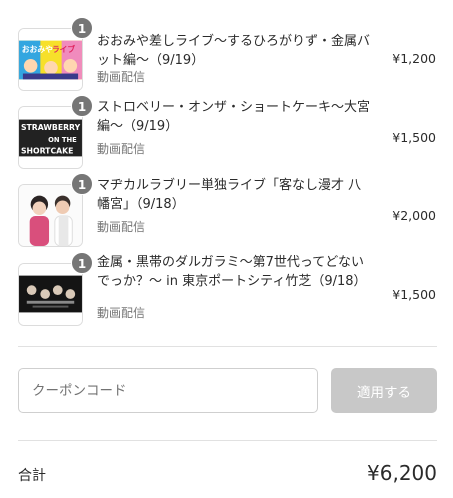  Describe the element at coordinates (229, 195) in the screenshot. I see `item-title: マヂカルラブリー単独ライブ「客なし漫才 八幡宮」（9/18）` at that location.